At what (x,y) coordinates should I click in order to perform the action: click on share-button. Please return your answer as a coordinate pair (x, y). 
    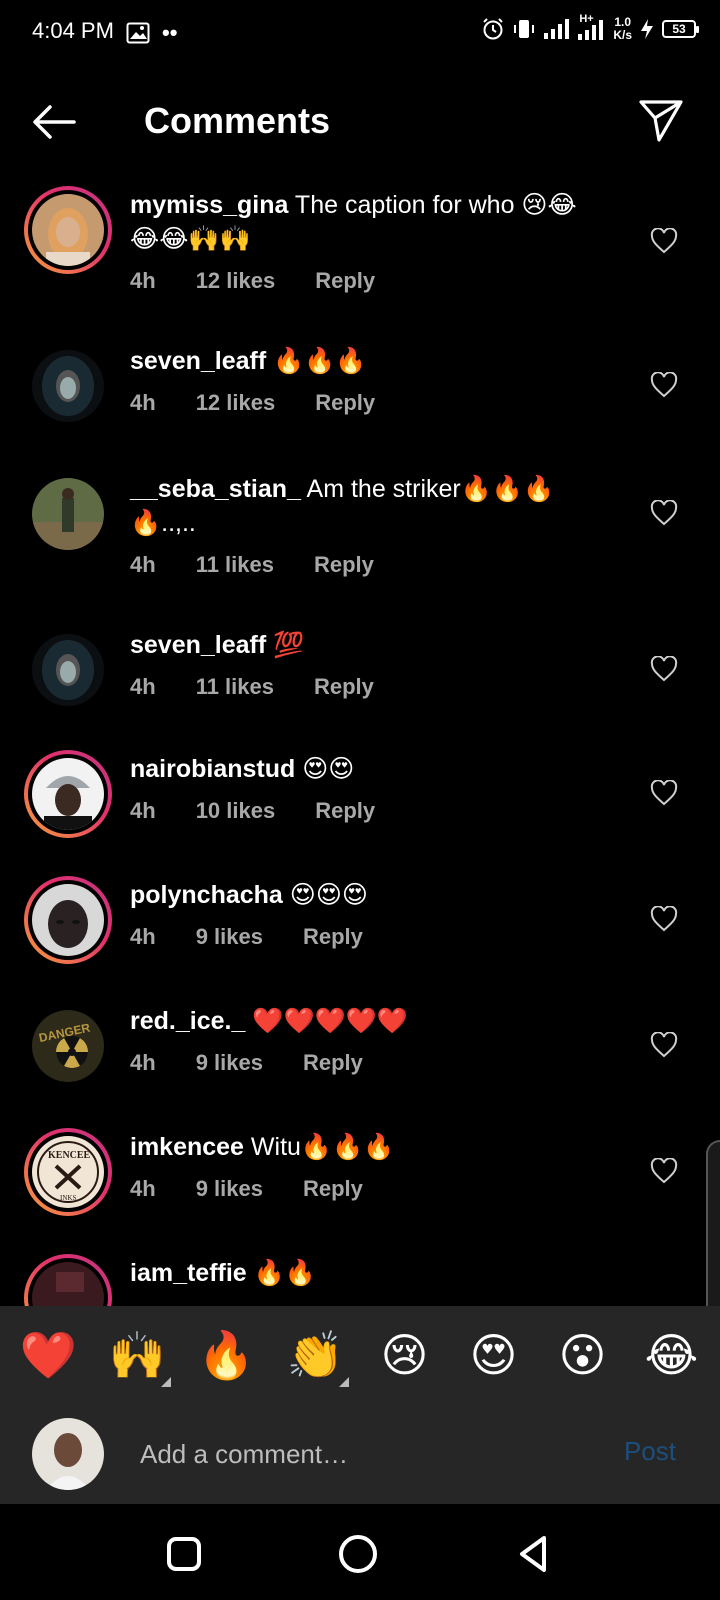
    Looking at the image, I should click on (661, 121).